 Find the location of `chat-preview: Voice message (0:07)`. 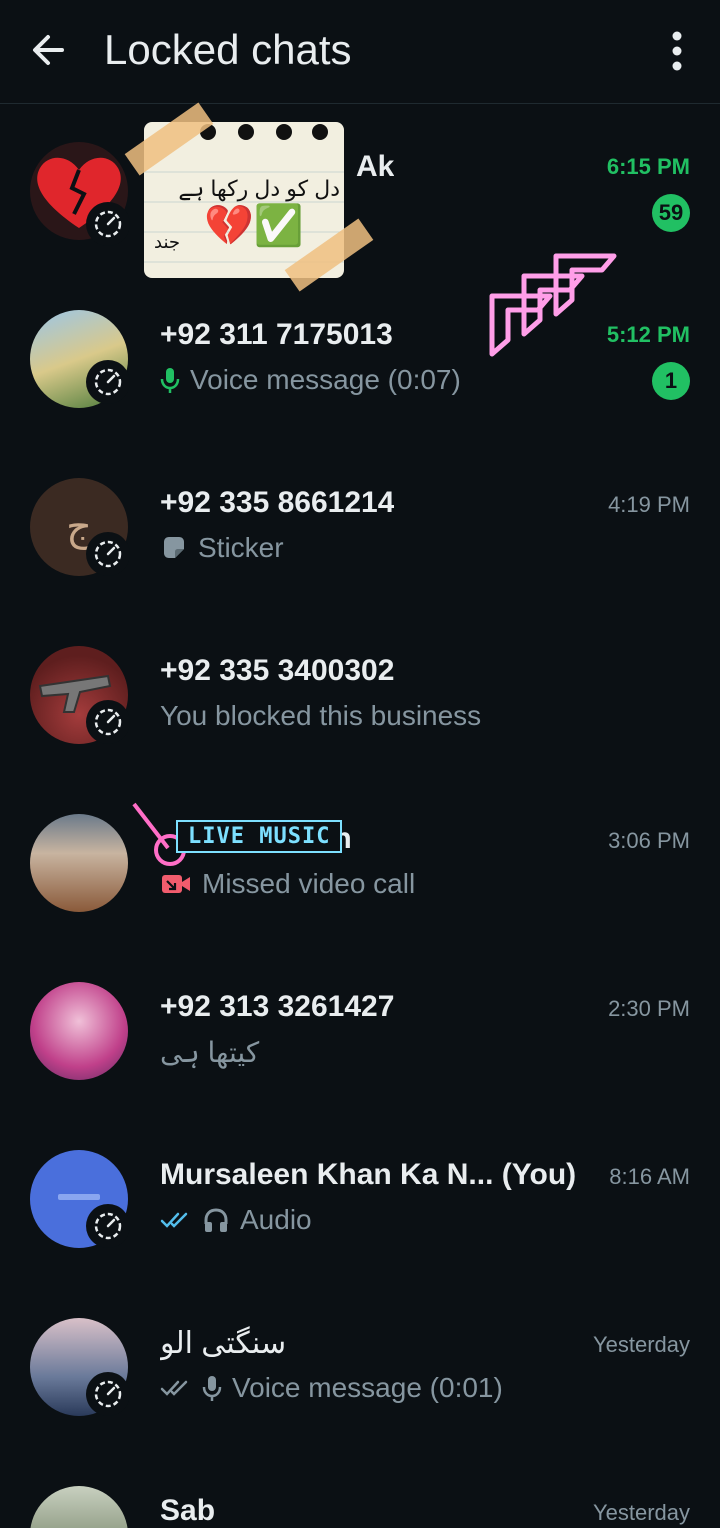

chat-preview: Voice message (0:07) is located at coordinates (310, 380).